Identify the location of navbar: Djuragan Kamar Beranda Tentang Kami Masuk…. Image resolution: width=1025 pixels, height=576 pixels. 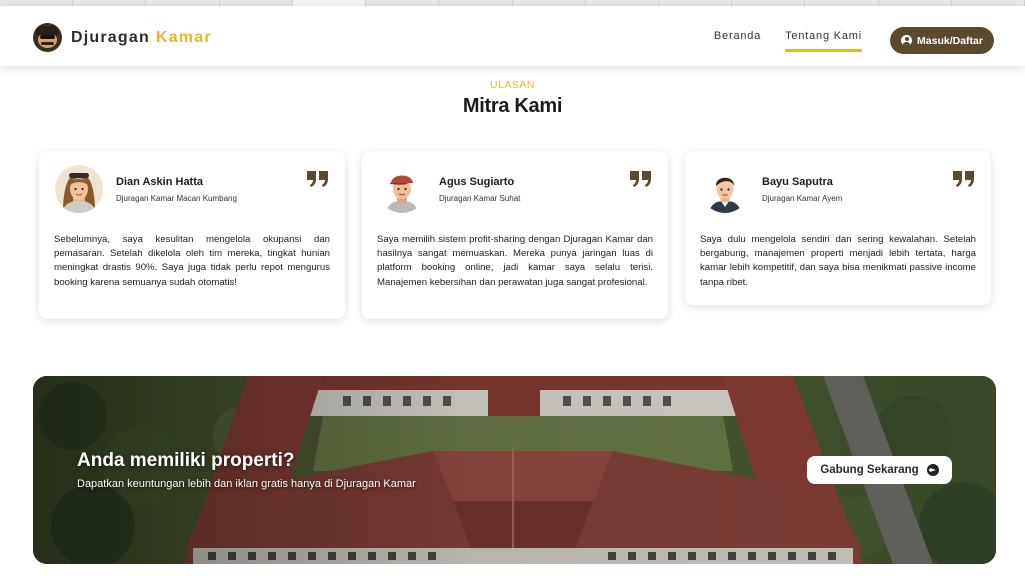
(512, 36).